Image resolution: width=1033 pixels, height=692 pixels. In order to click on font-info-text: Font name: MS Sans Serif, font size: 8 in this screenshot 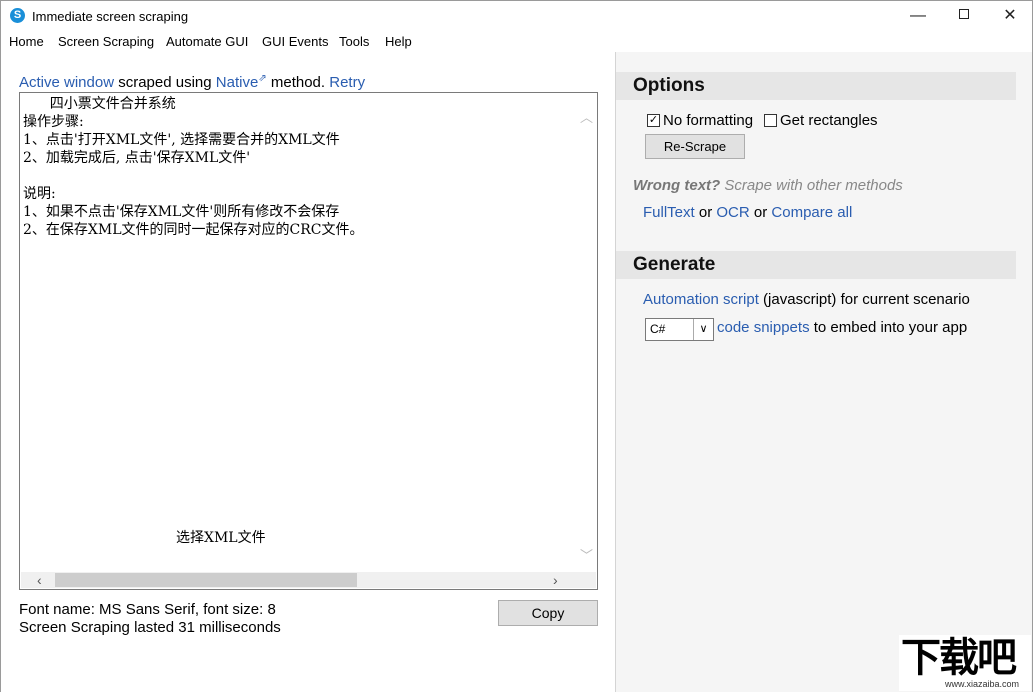, I will do `click(147, 609)`.